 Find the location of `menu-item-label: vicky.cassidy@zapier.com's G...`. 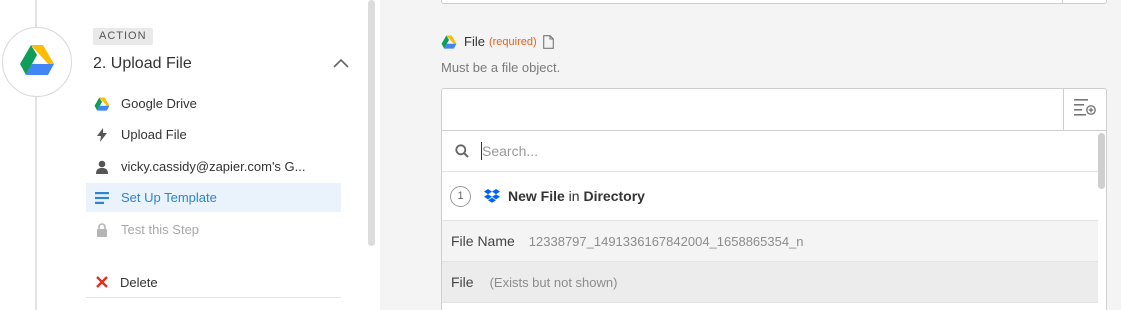

menu-item-label: vicky.cassidy@zapier.com's G... is located at coordinates (213, 166).